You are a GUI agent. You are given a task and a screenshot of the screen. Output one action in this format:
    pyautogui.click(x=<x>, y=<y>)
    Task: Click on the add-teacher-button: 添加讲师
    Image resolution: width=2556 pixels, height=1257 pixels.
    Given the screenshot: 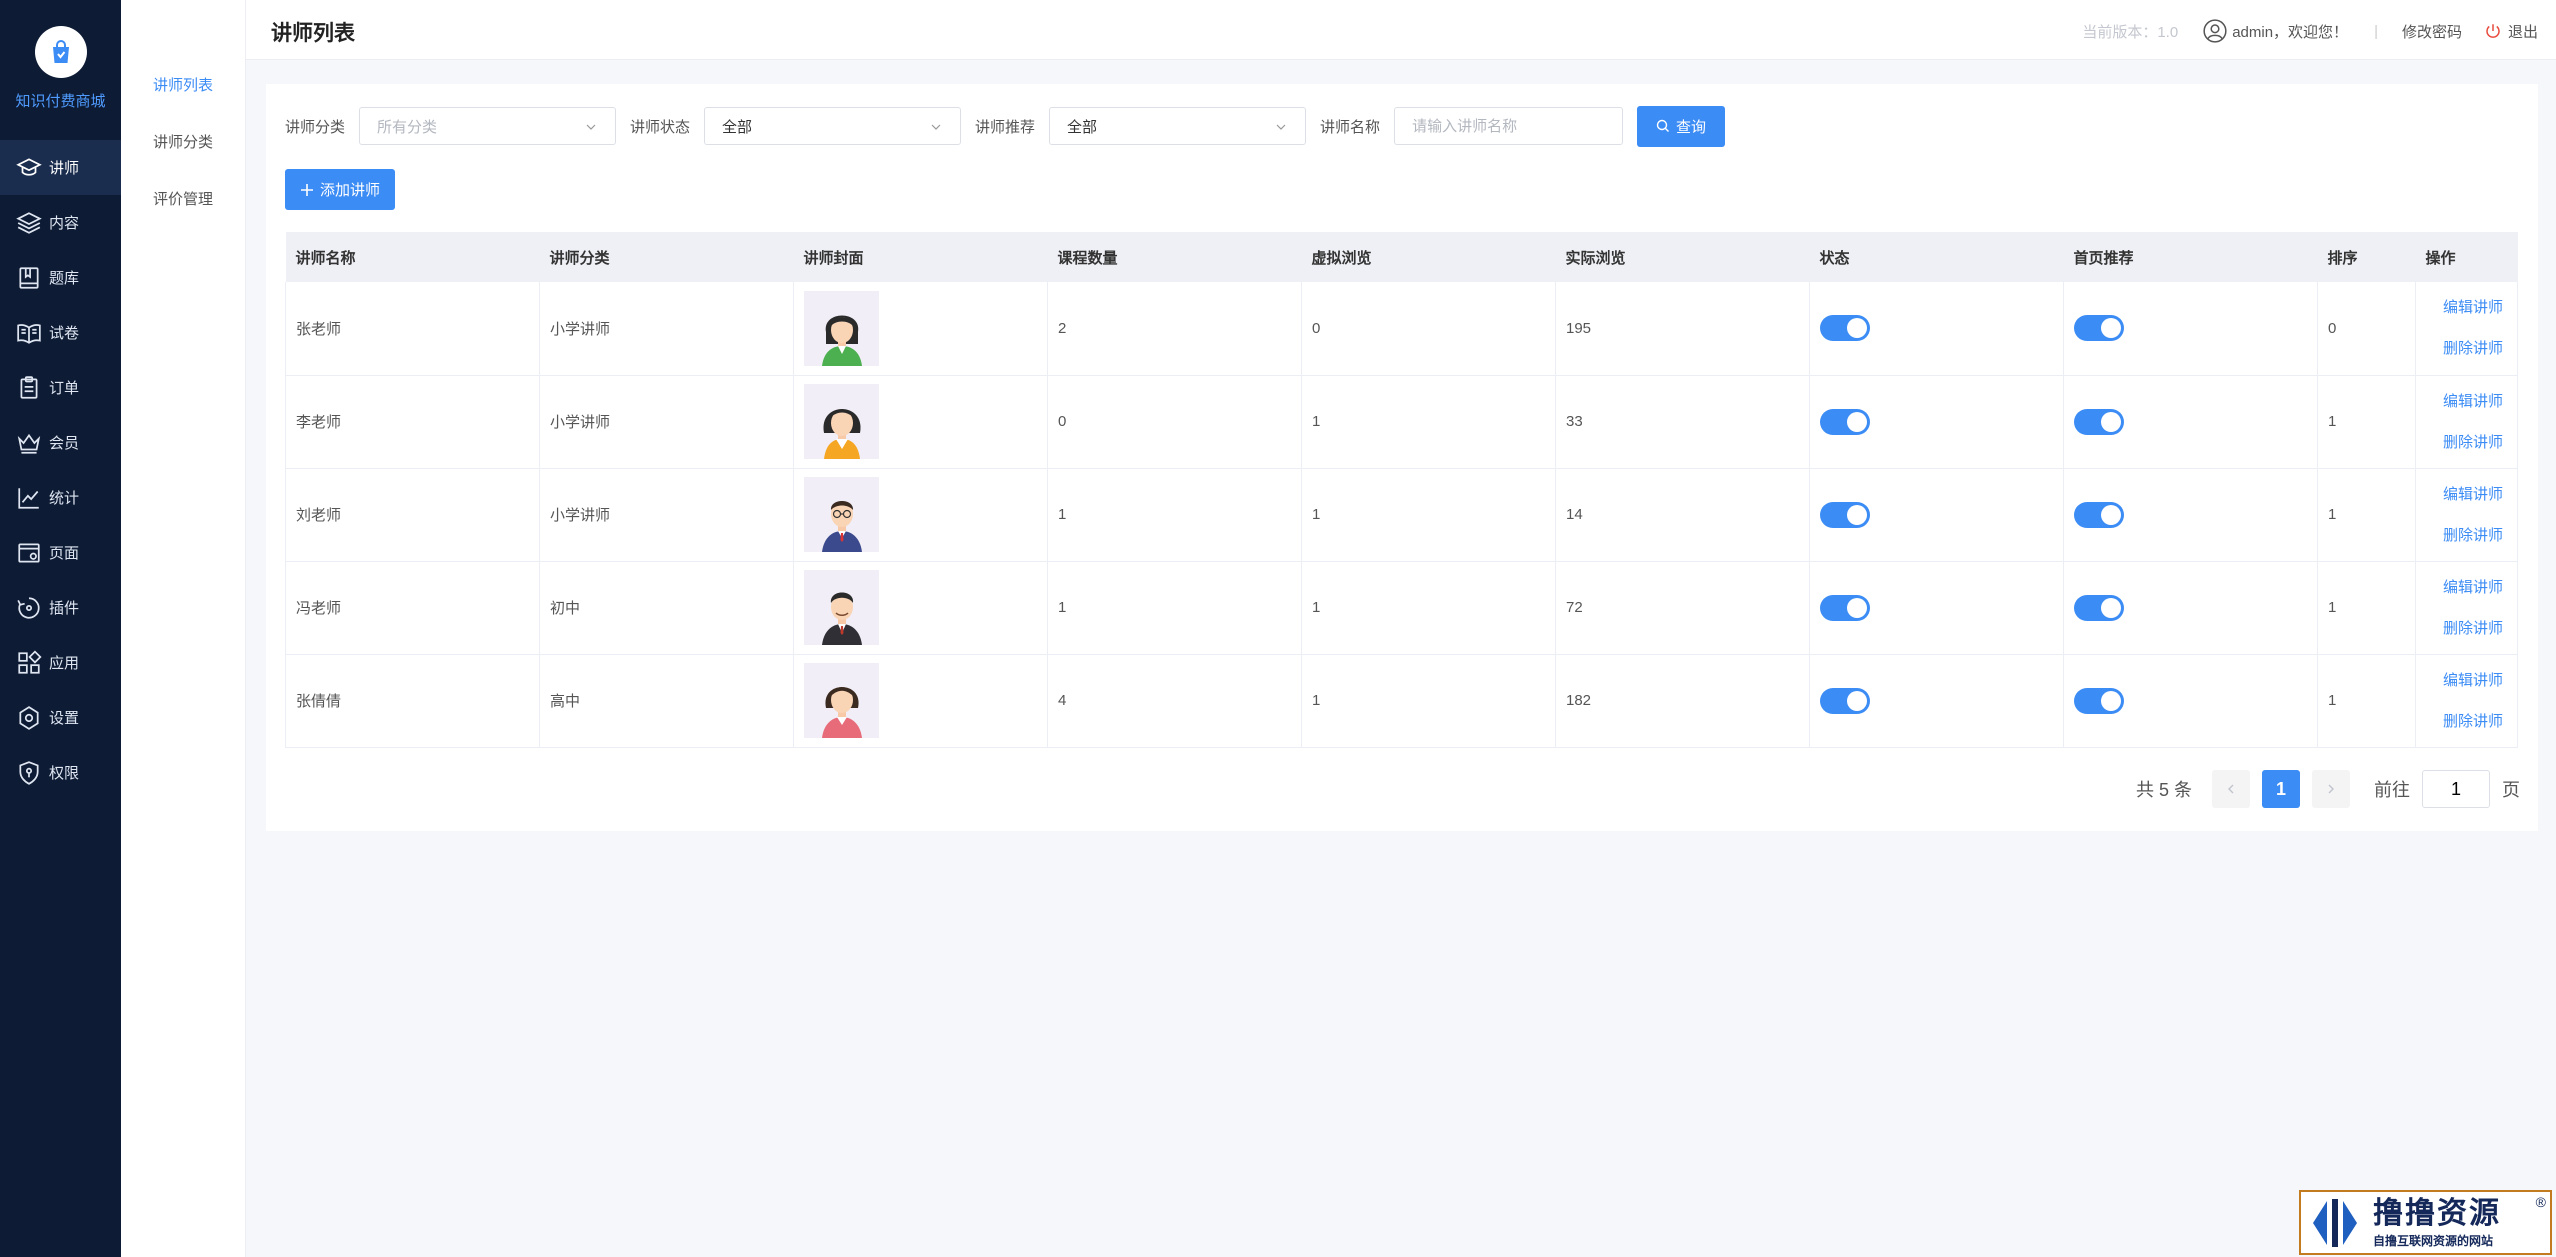 What is the action you would take?
    pyautogui.click(x=340, y=189)
    